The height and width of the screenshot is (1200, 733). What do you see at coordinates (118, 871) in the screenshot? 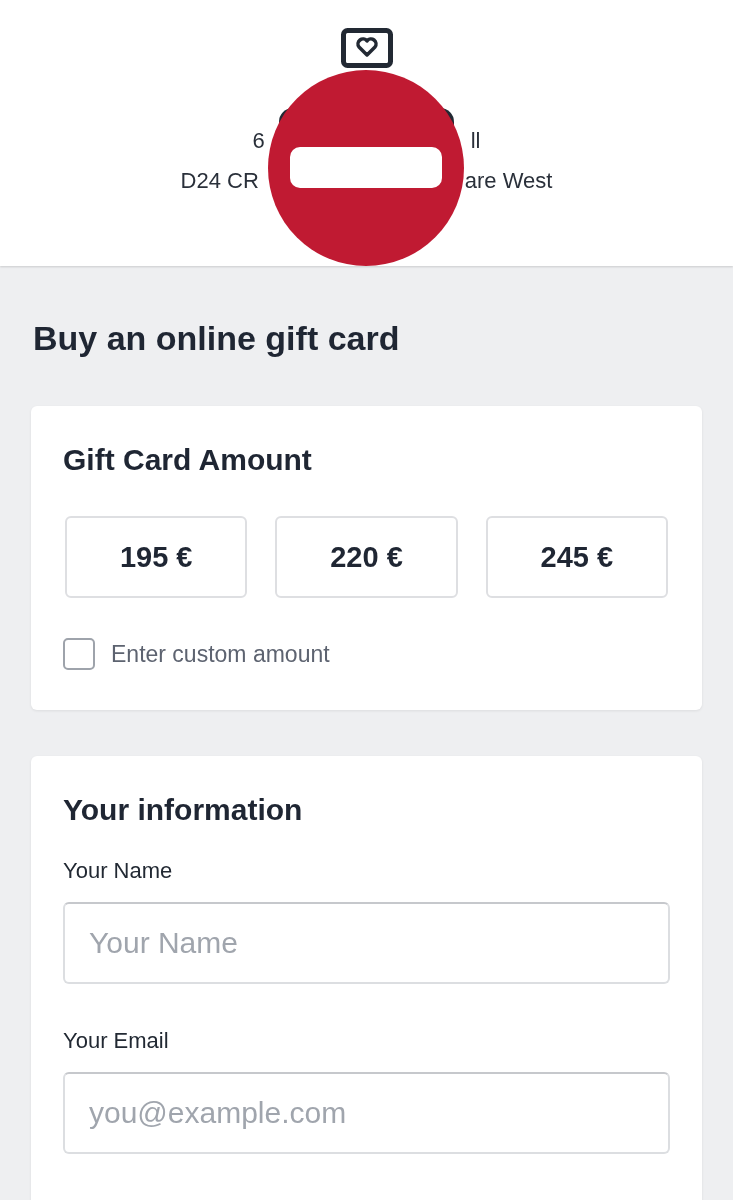
I see `field-label: Your Name` at bounding box center [118, 871].